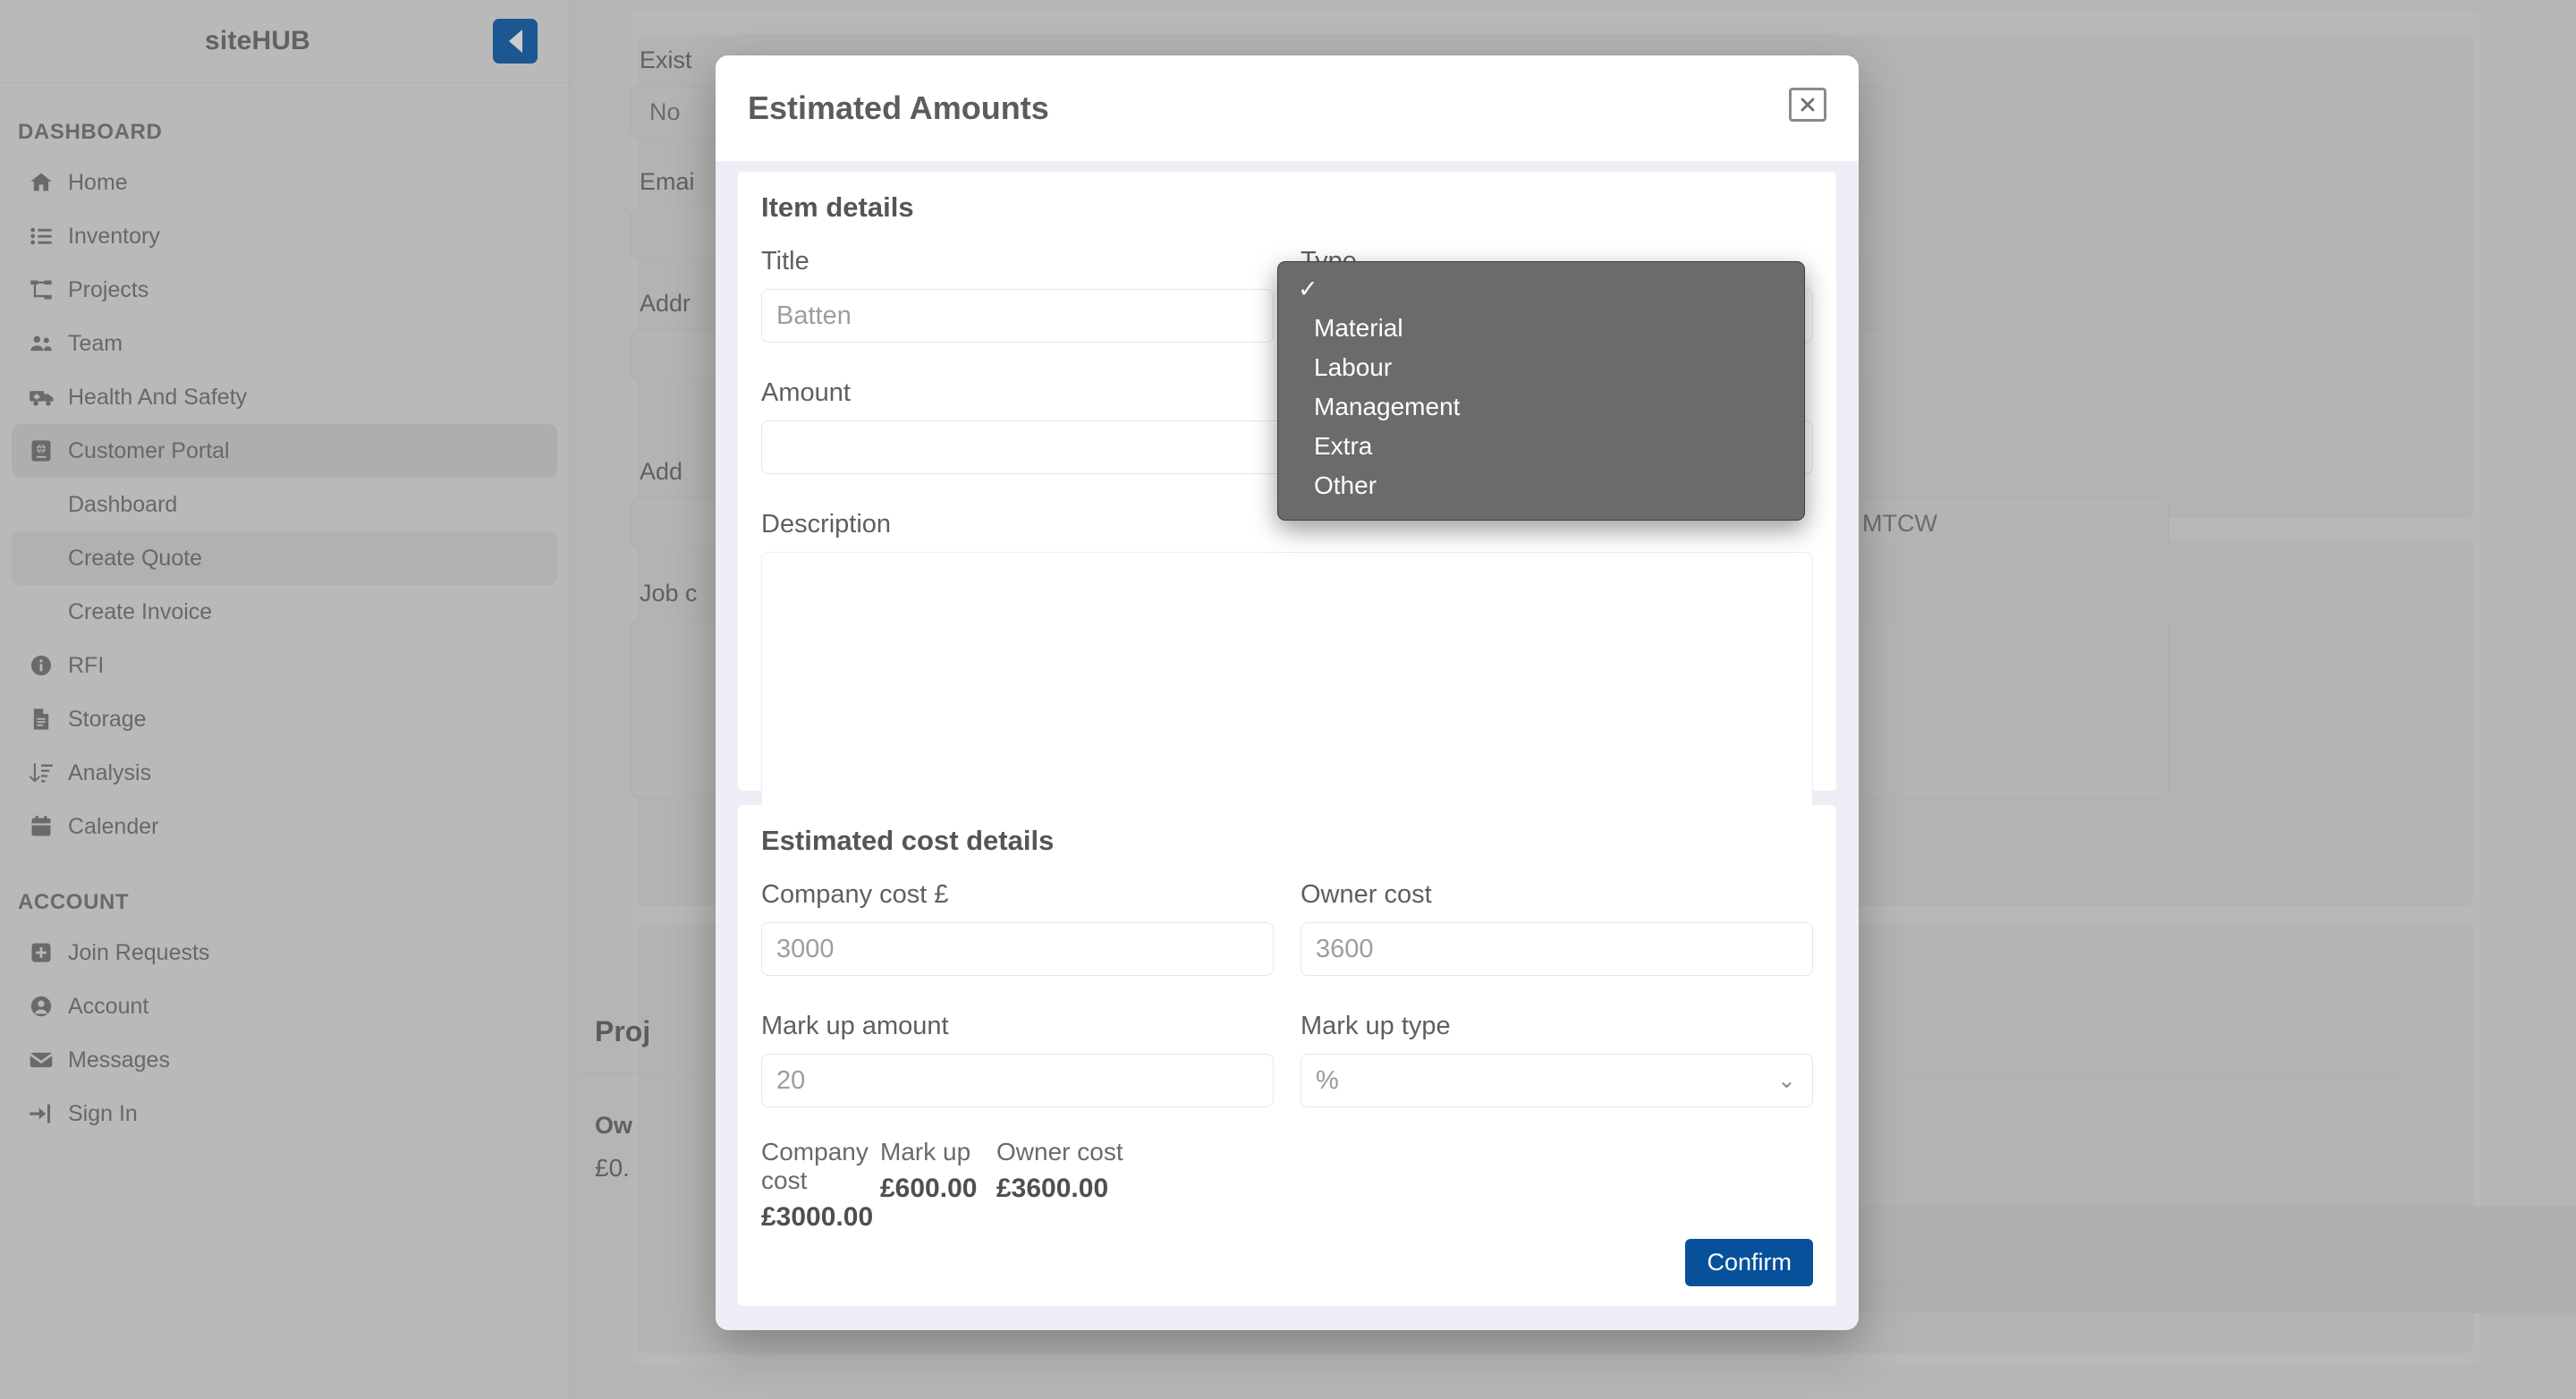 This screenshot has width=2576, height=1399. What do you see at coordinates (929, 1188) in the screenshot?
I see `summary-value: £600.00` at bounding box center [929, 1188].